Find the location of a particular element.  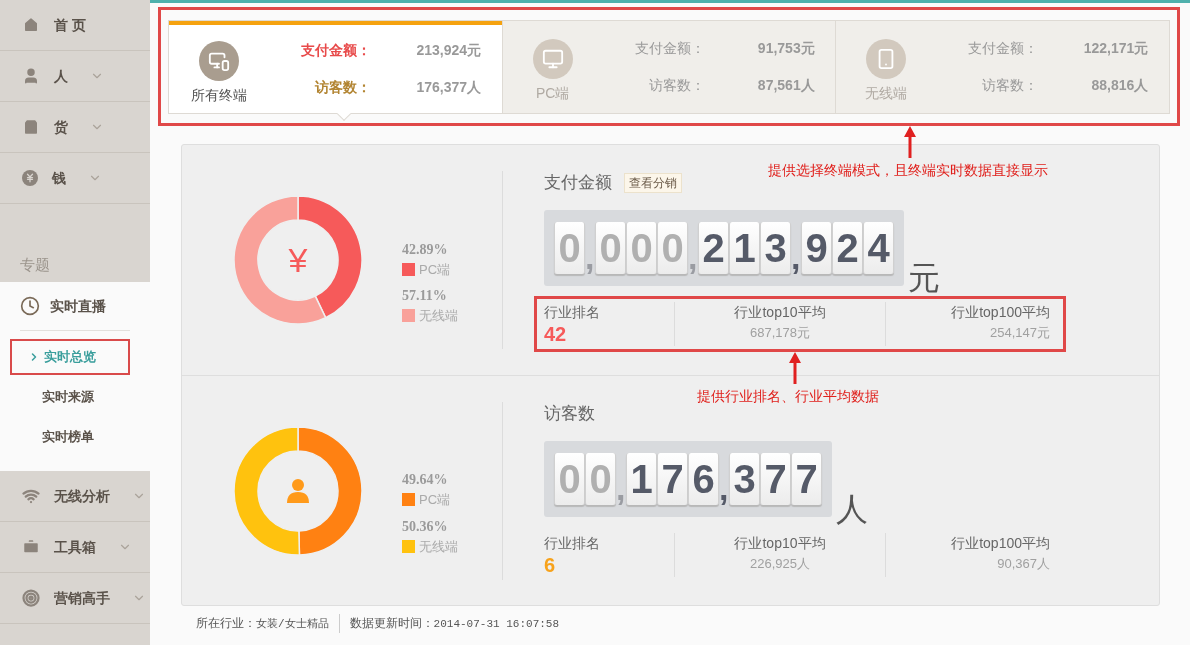

wifi-icon is located at coordinates (31, 496).